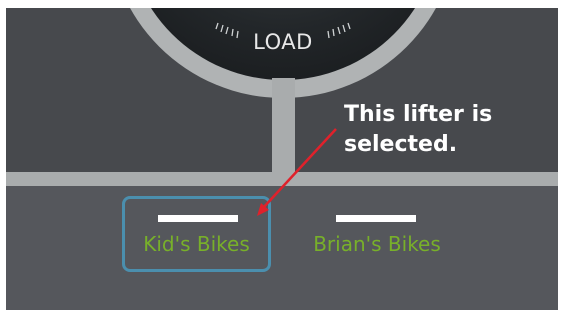 This screenshot has height=315, width=564. What do you see at coordinates (418, 114) in the screenshot?
I see `callout-line-1: This lifter is` at bounding box center [418, 114].